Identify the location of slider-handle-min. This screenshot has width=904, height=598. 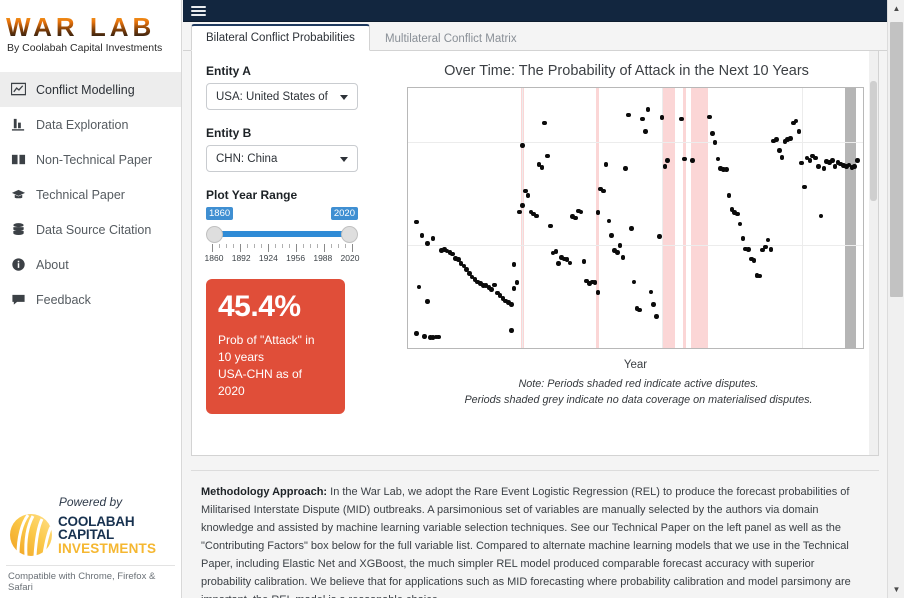
(214, 234).